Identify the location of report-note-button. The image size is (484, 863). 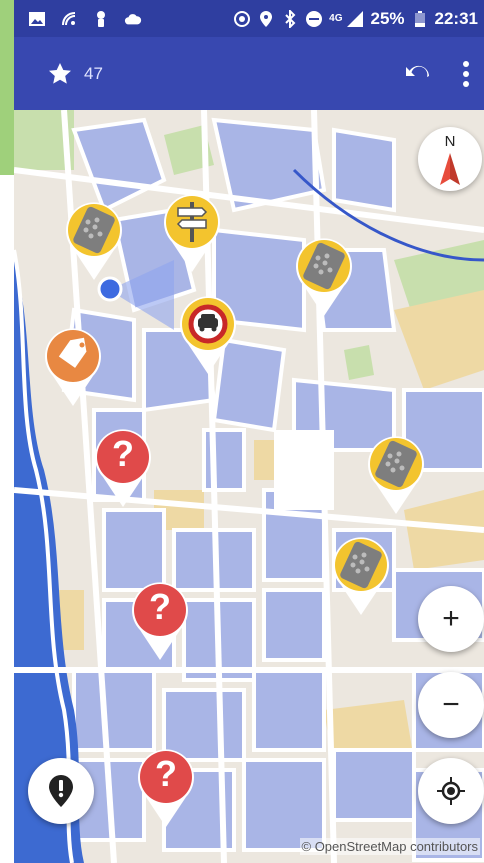
(61, 791).